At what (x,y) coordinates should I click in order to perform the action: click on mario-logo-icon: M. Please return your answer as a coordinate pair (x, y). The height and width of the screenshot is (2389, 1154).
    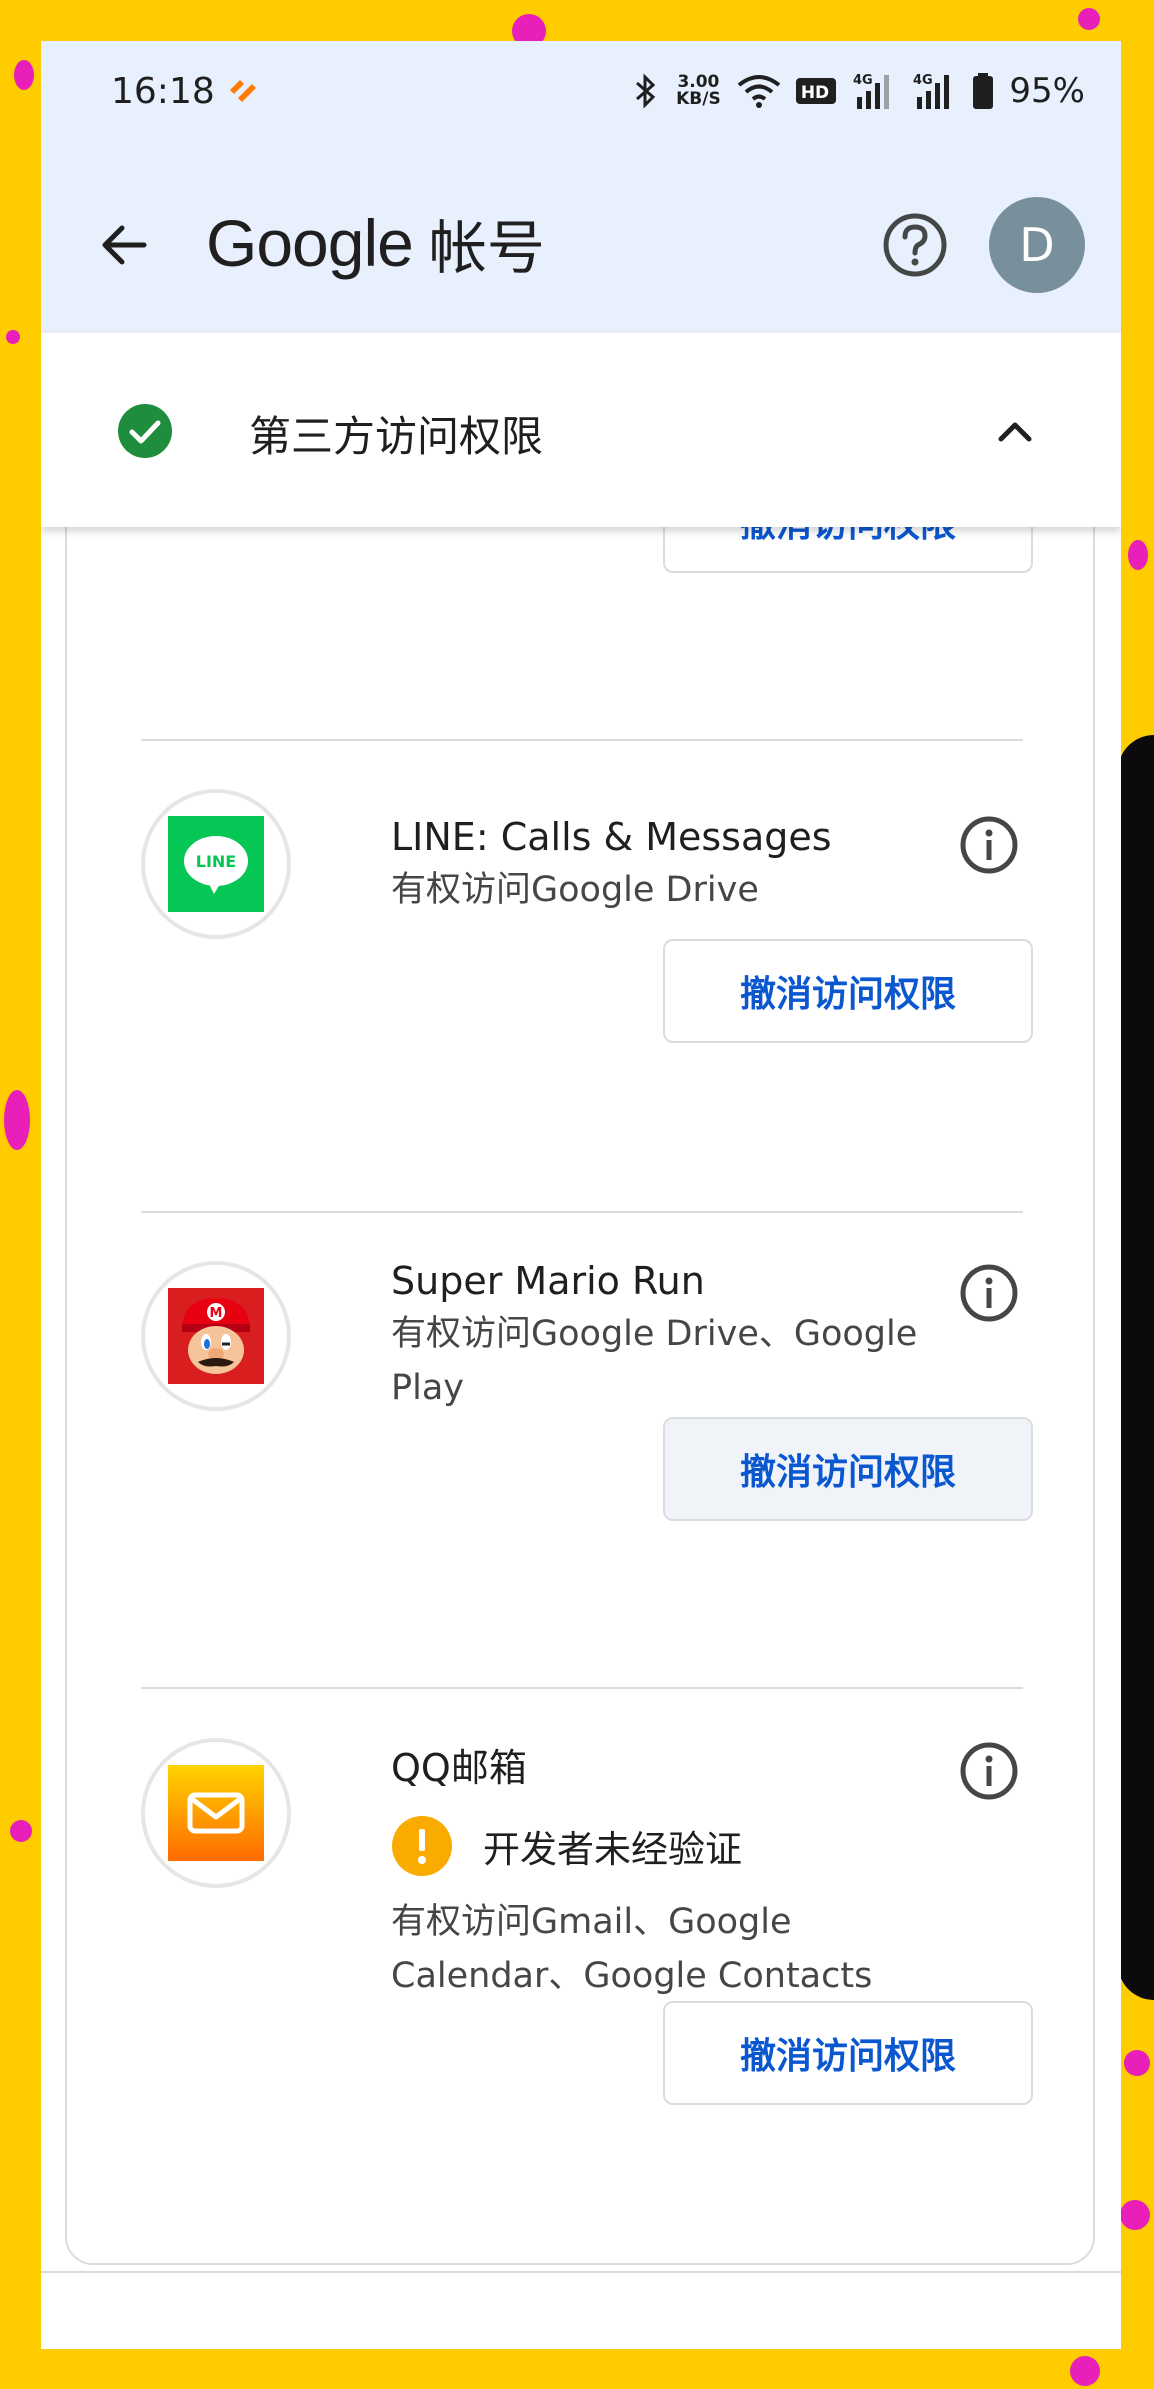
    Looking at the image, I should click on (216, 1336).